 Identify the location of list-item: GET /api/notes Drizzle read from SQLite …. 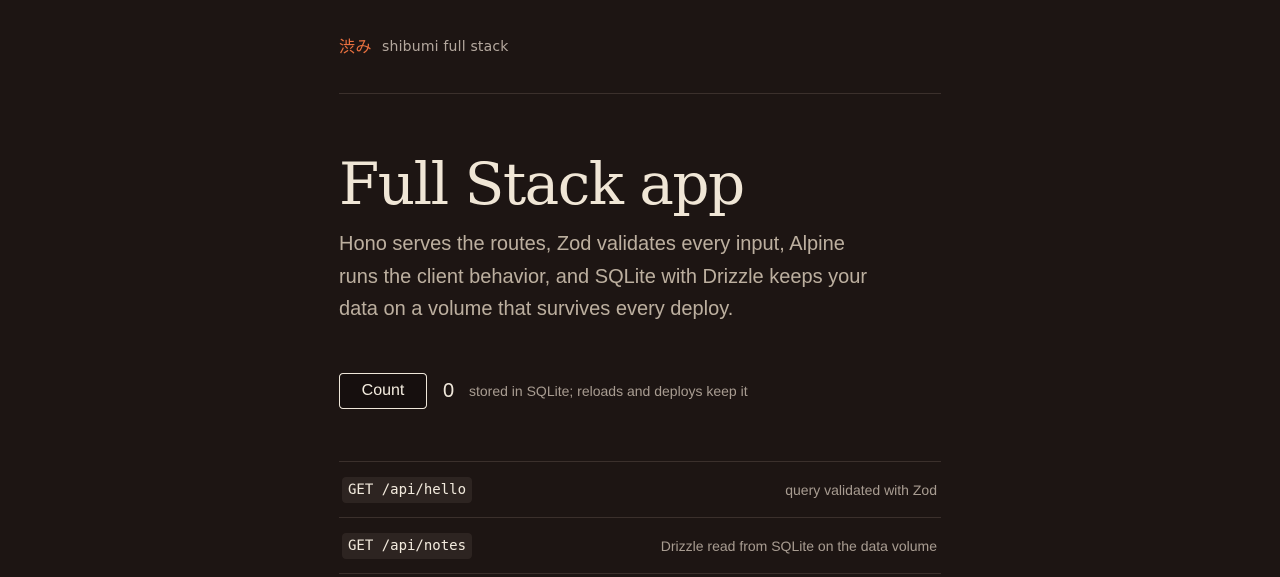
(640, 546).